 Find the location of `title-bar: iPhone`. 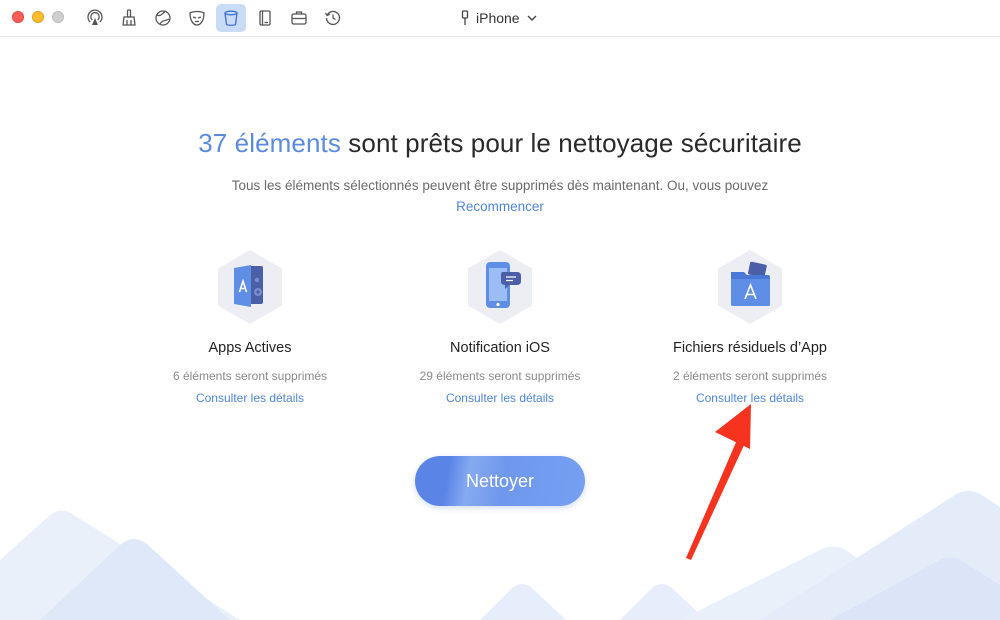

title-bar: iPhone is located at coordinates (500, 18).